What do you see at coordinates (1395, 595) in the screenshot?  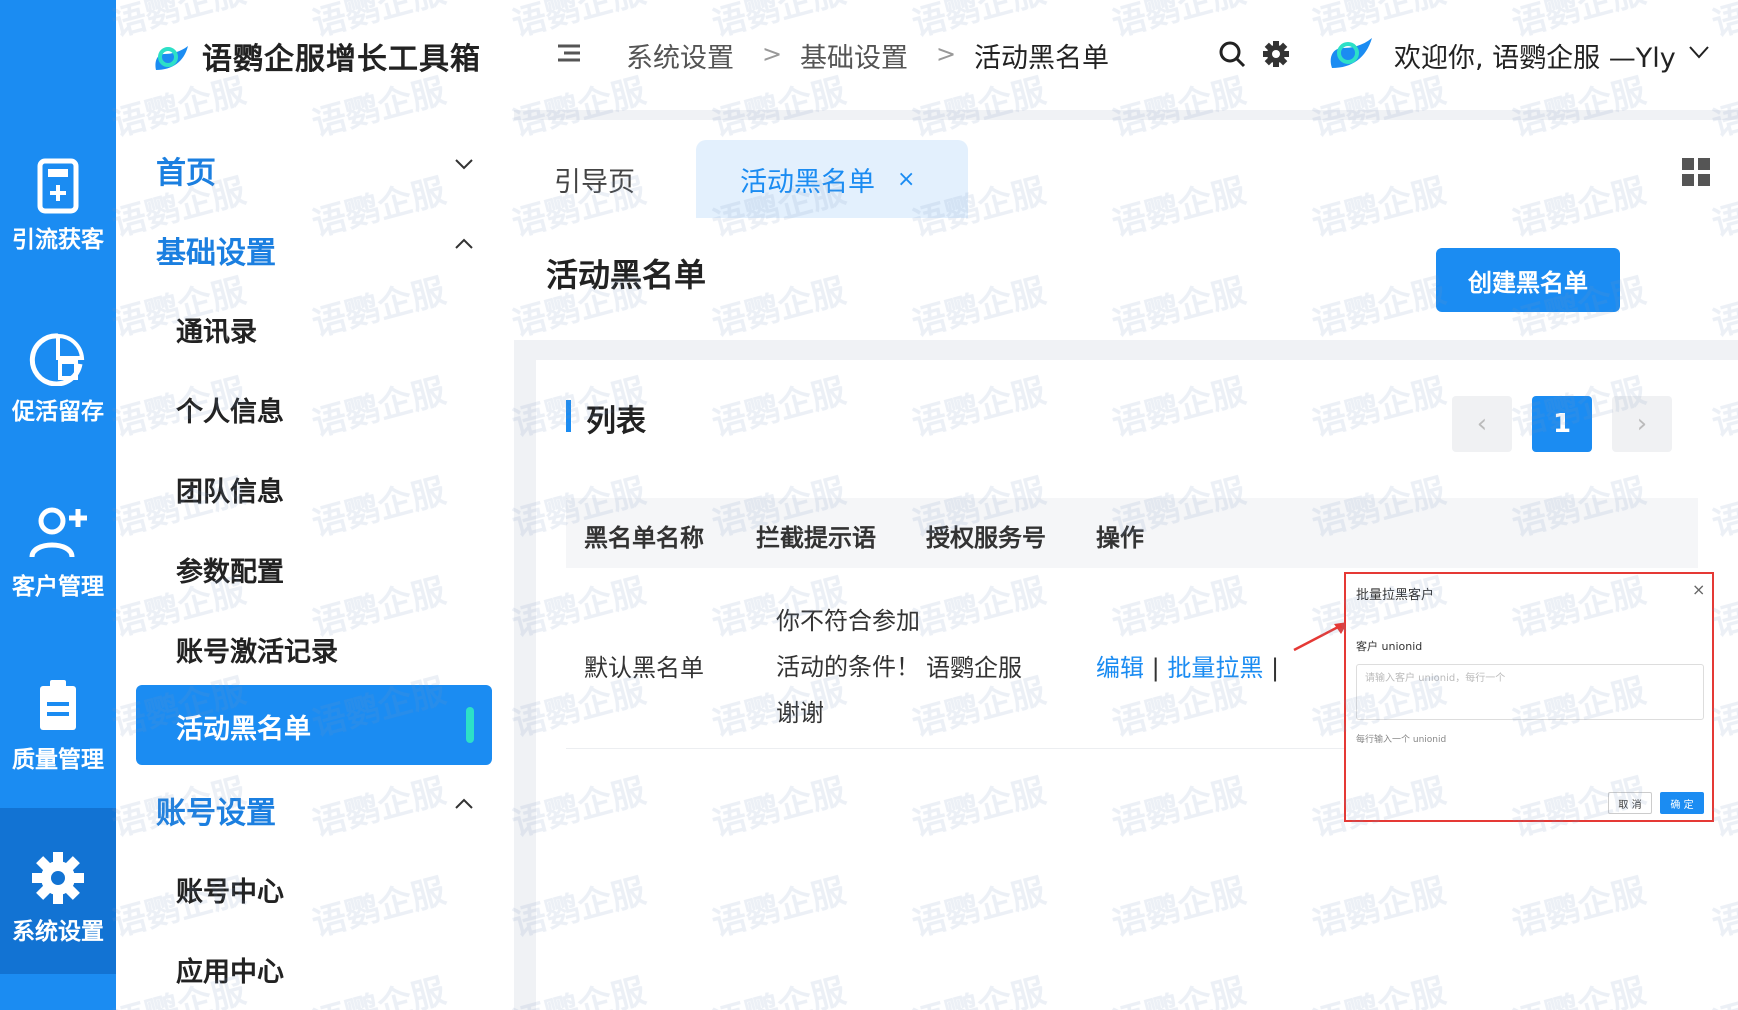 I see `dialog-title: 批量拉黑客户` at bounding box center [1395, 595].